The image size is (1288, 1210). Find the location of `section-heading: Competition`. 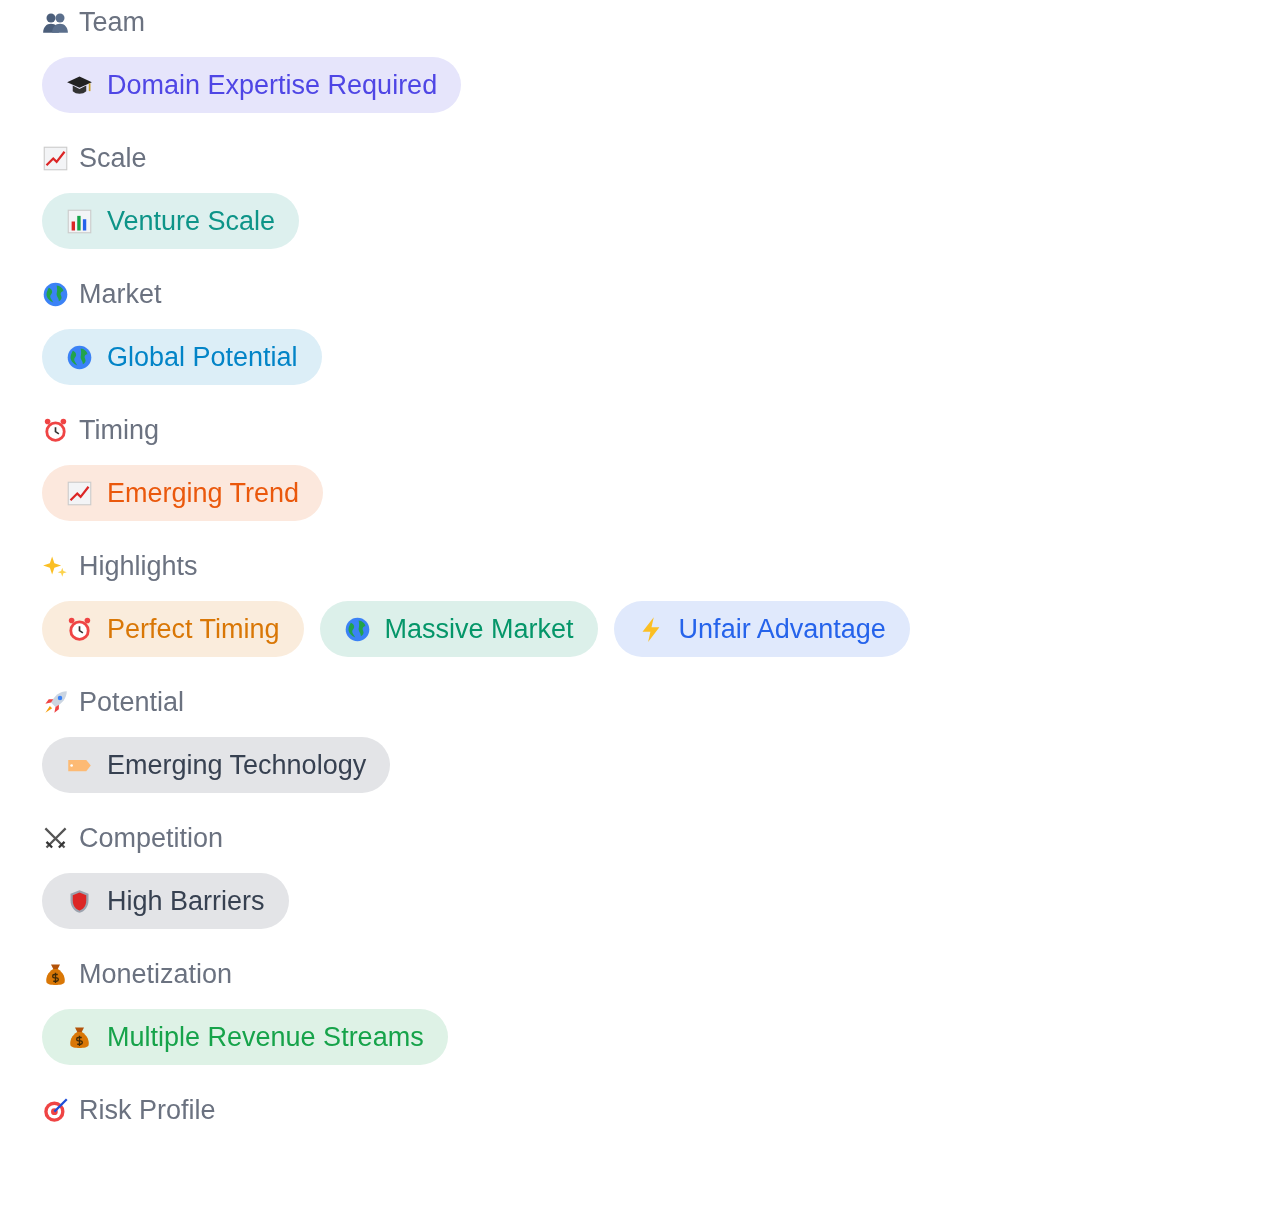

section-heading: Competition is located at coordinates (151, 838).